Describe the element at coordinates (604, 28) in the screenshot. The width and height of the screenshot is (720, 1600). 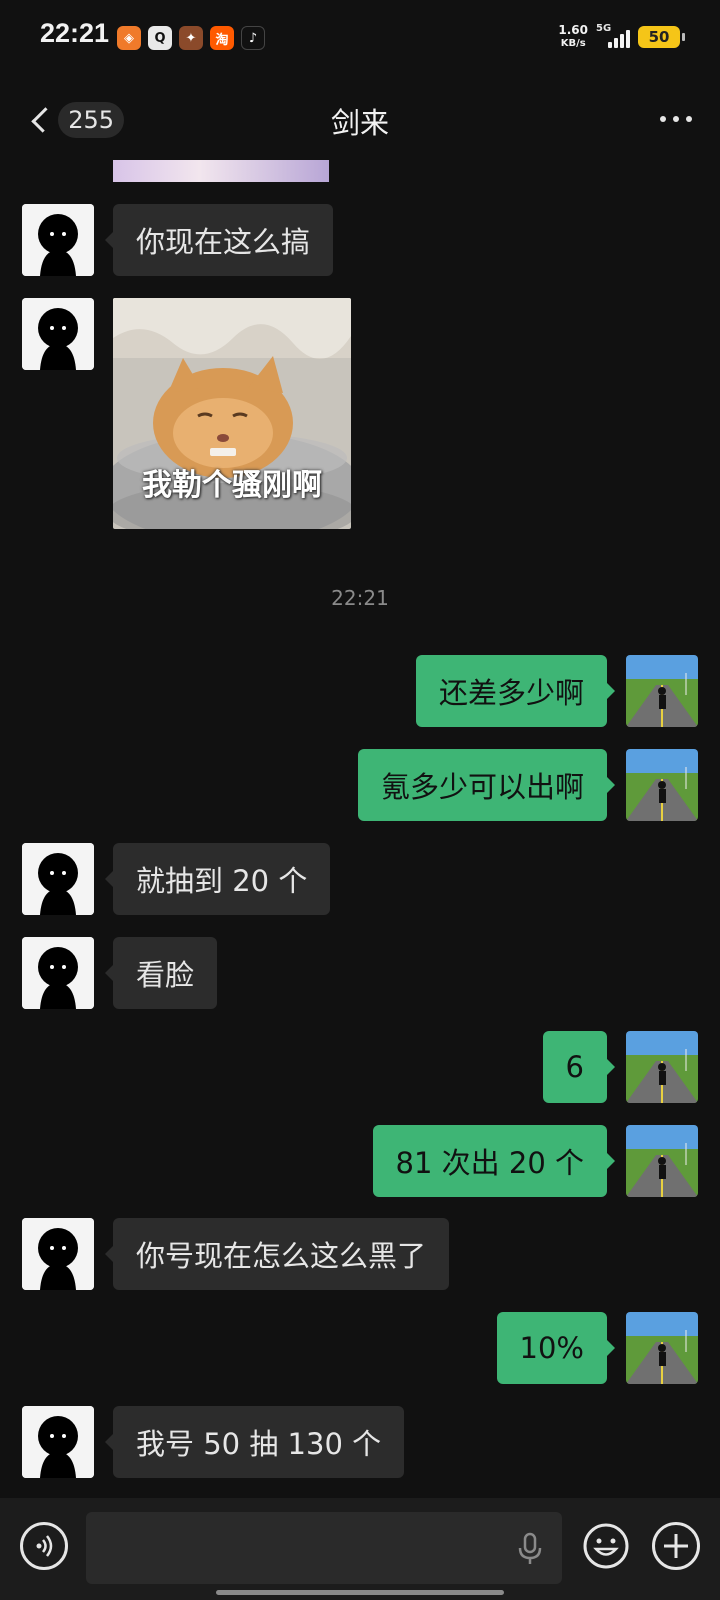
I see `network-type: 5G` at that location.